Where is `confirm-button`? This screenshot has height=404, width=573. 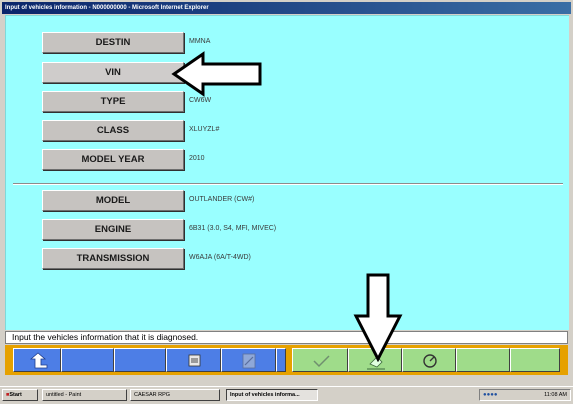
confirm-button is located at coordinates (320, 360).